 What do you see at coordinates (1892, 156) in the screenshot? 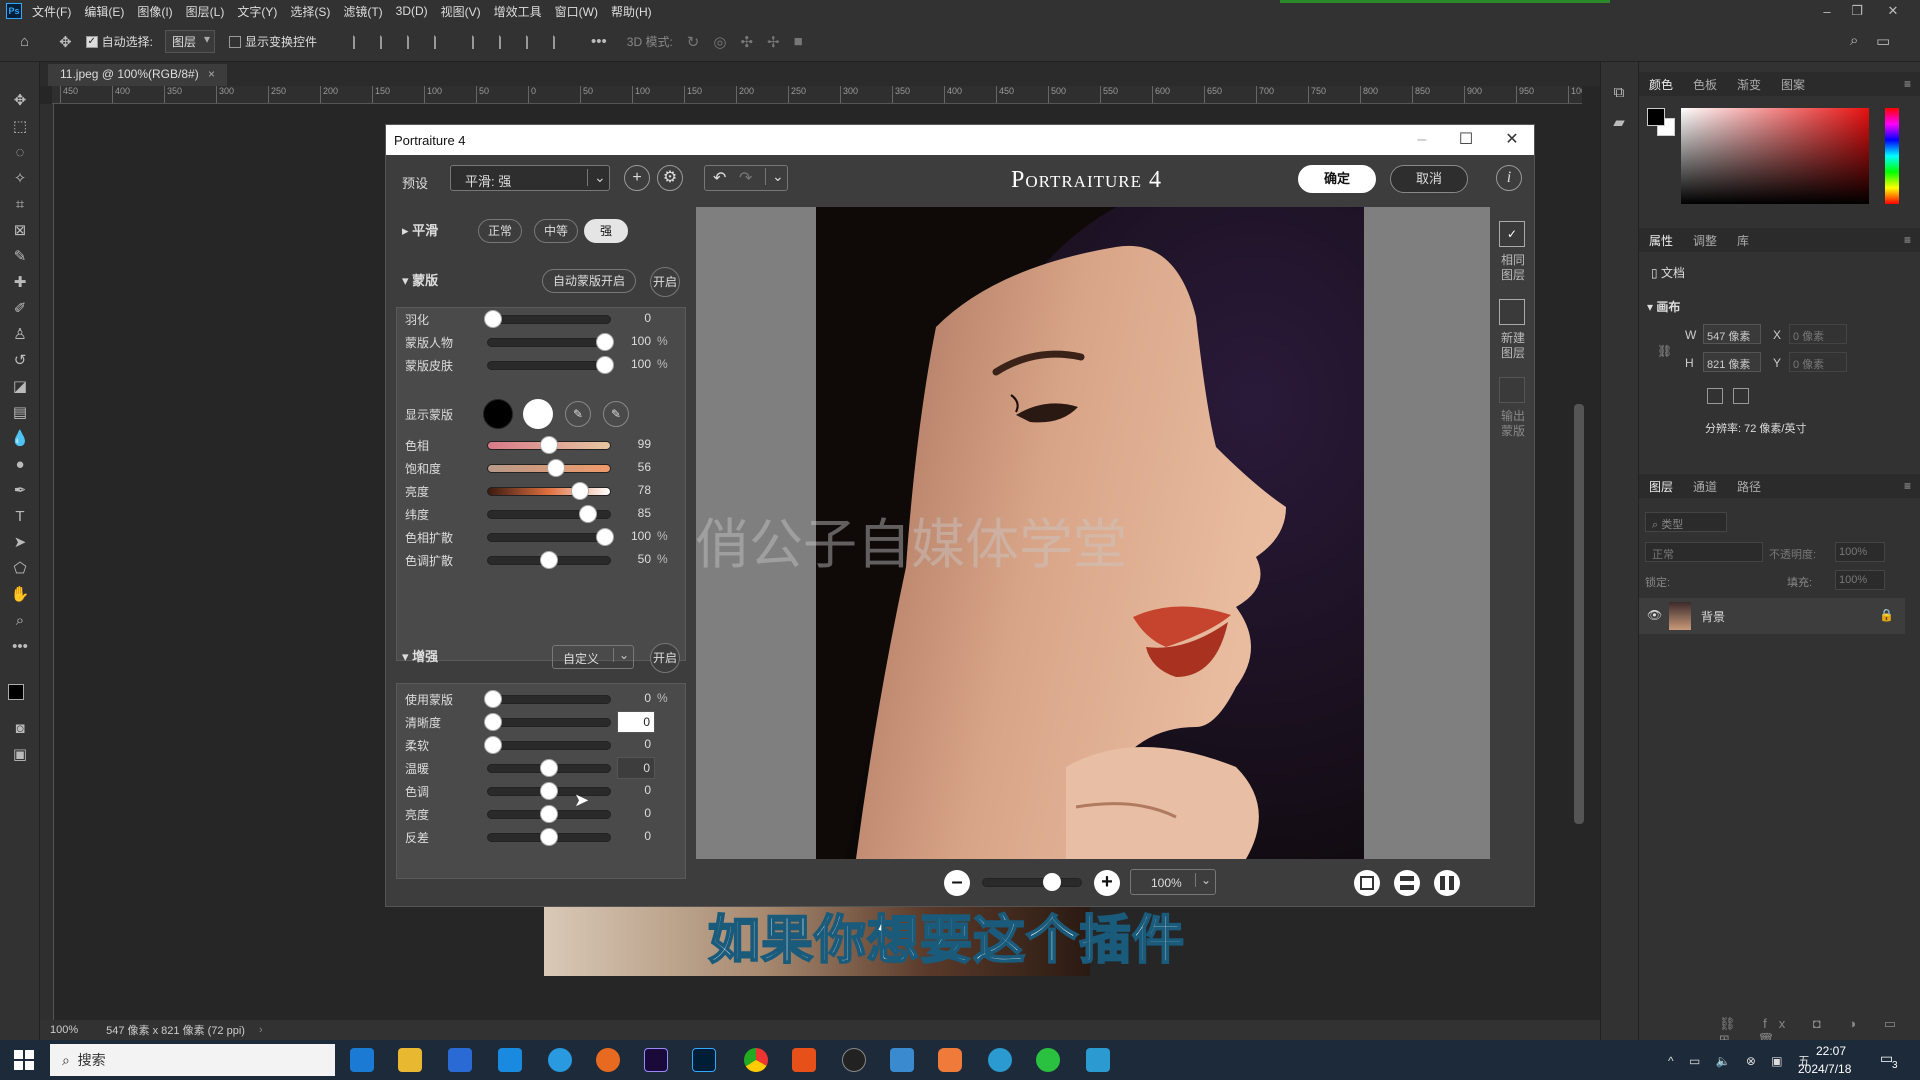
I see `hue-slider` at bounding box center [1892, 156].